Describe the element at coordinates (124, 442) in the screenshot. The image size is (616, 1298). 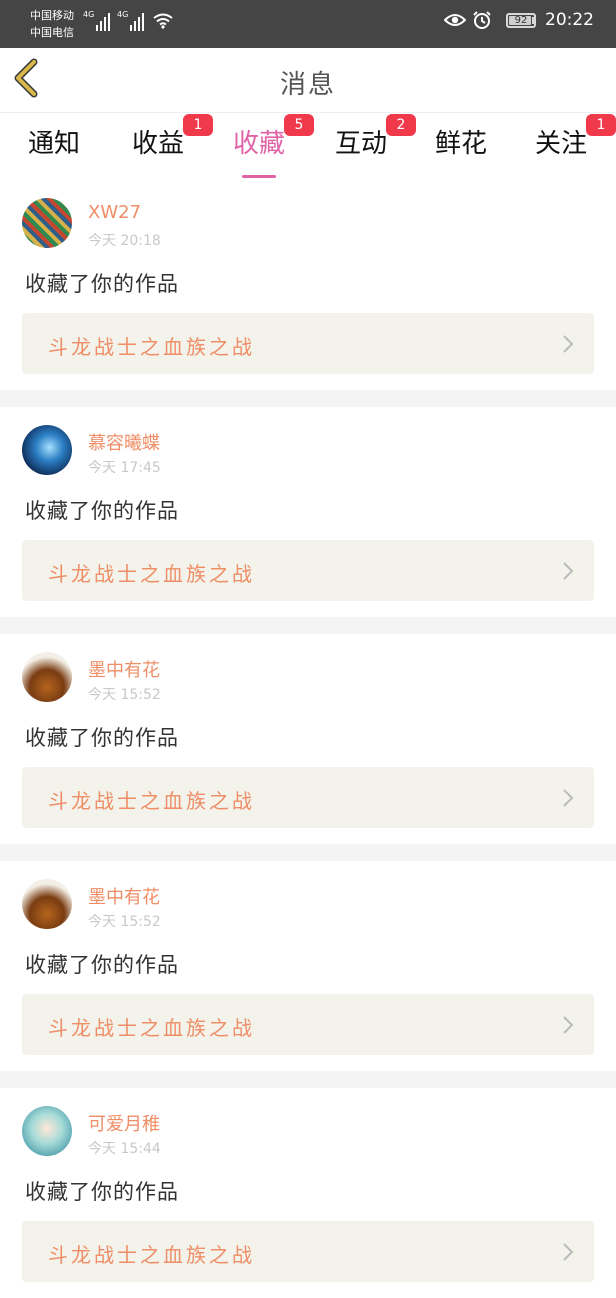
I see `username: 慕容曦蝶` at that location.